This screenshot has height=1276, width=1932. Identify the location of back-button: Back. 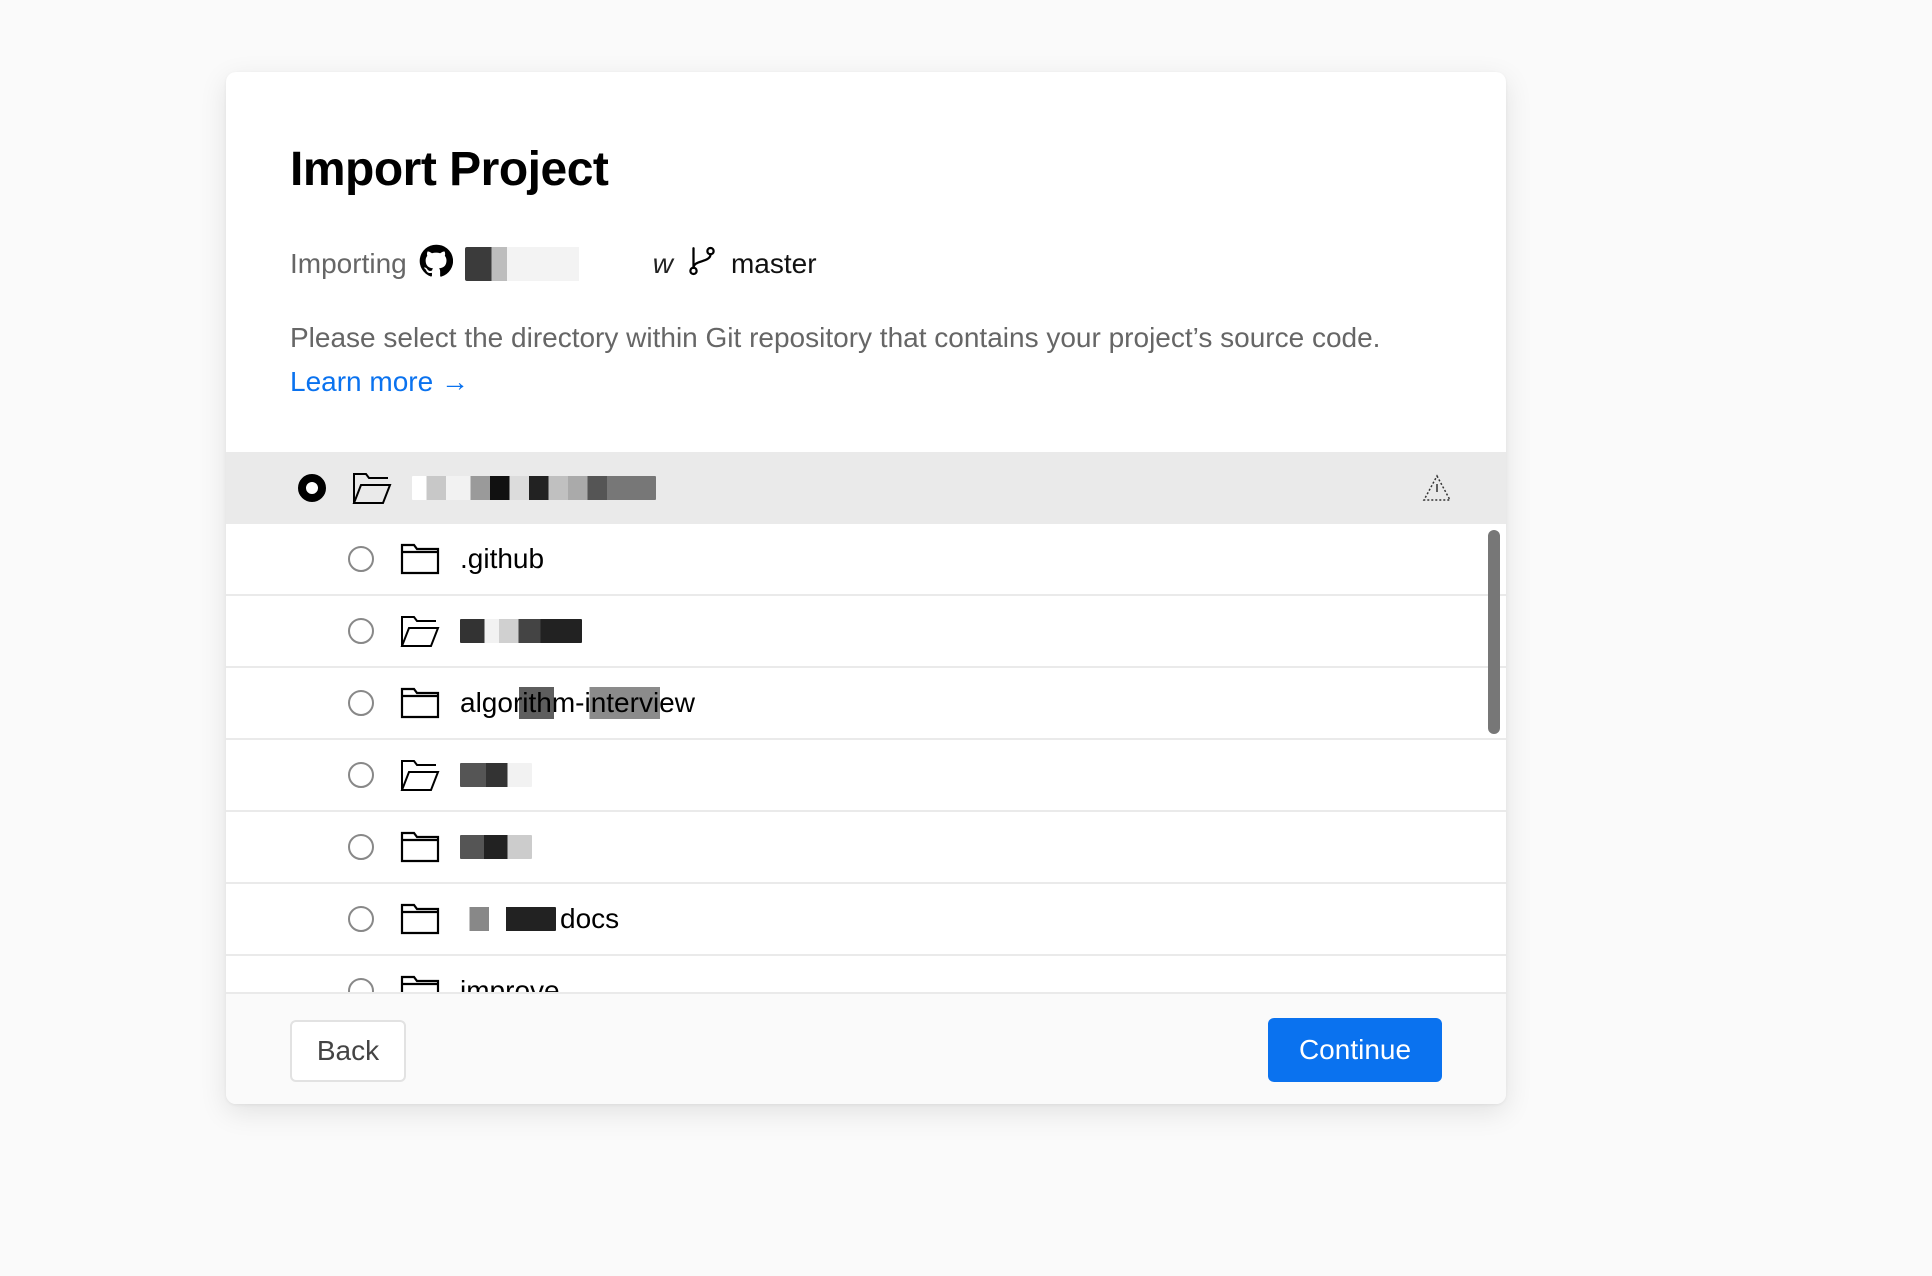
(348, 1051).